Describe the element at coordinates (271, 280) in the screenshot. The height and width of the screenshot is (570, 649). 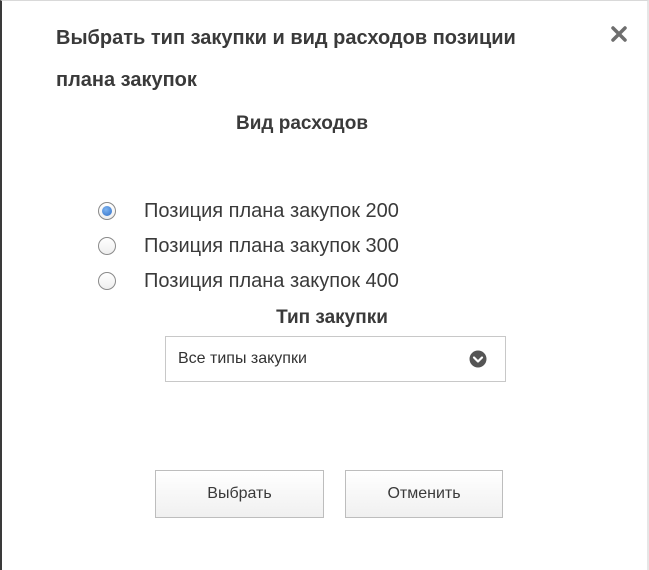
I see `expense-option-label: Позиция плана закупок 400` at that location.